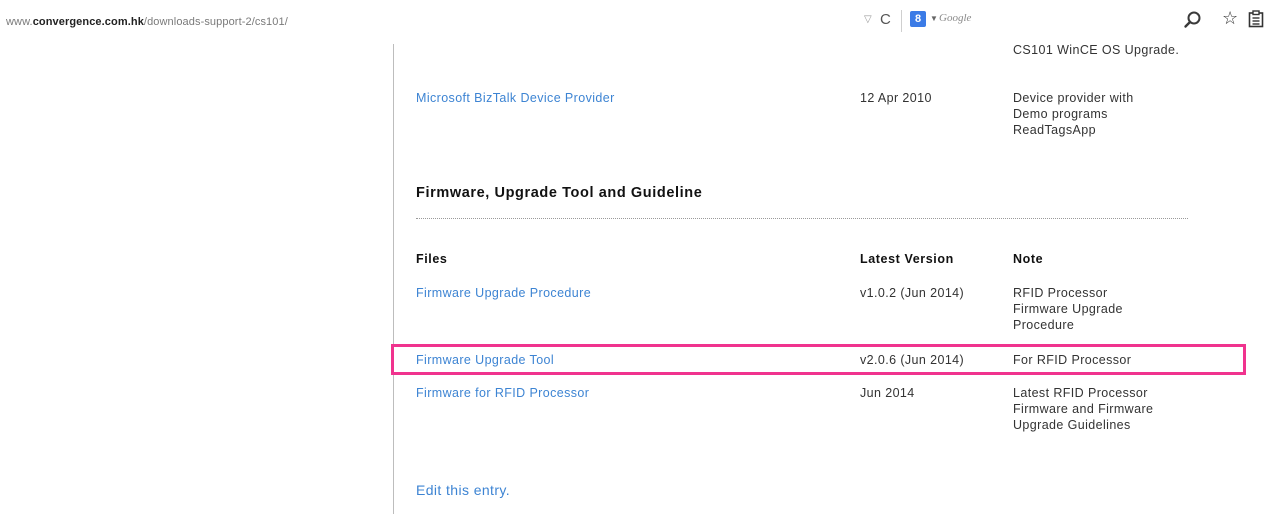 This screenshot has width=1273, height=520. I want to click on note-line: Firmware and Firmware, so click(1083, 409).